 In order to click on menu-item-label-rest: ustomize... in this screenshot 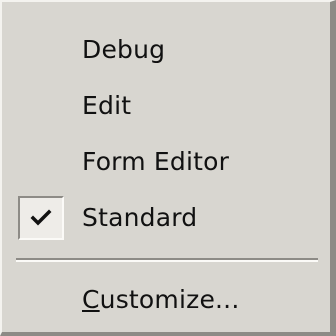, I will do `click(169, 299)`.